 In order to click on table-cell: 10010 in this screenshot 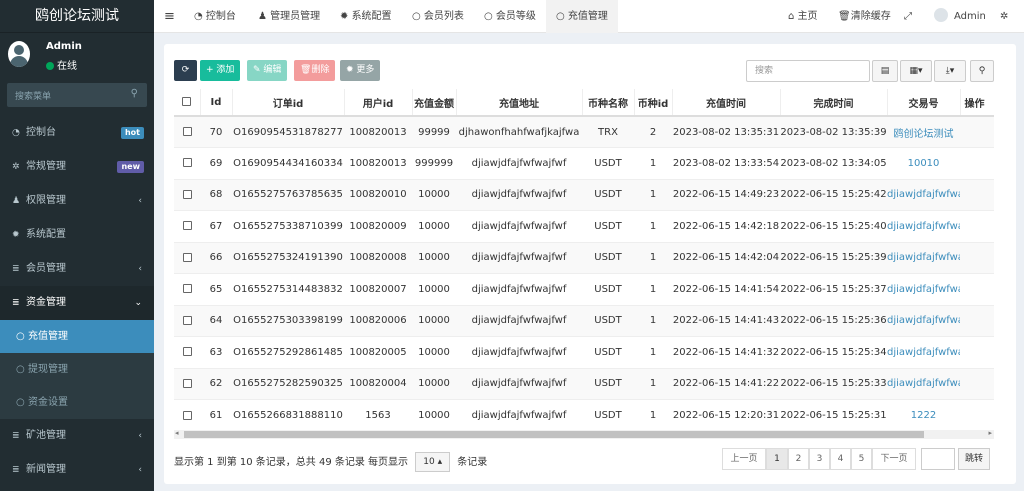, I will do `click(923, 163)`.